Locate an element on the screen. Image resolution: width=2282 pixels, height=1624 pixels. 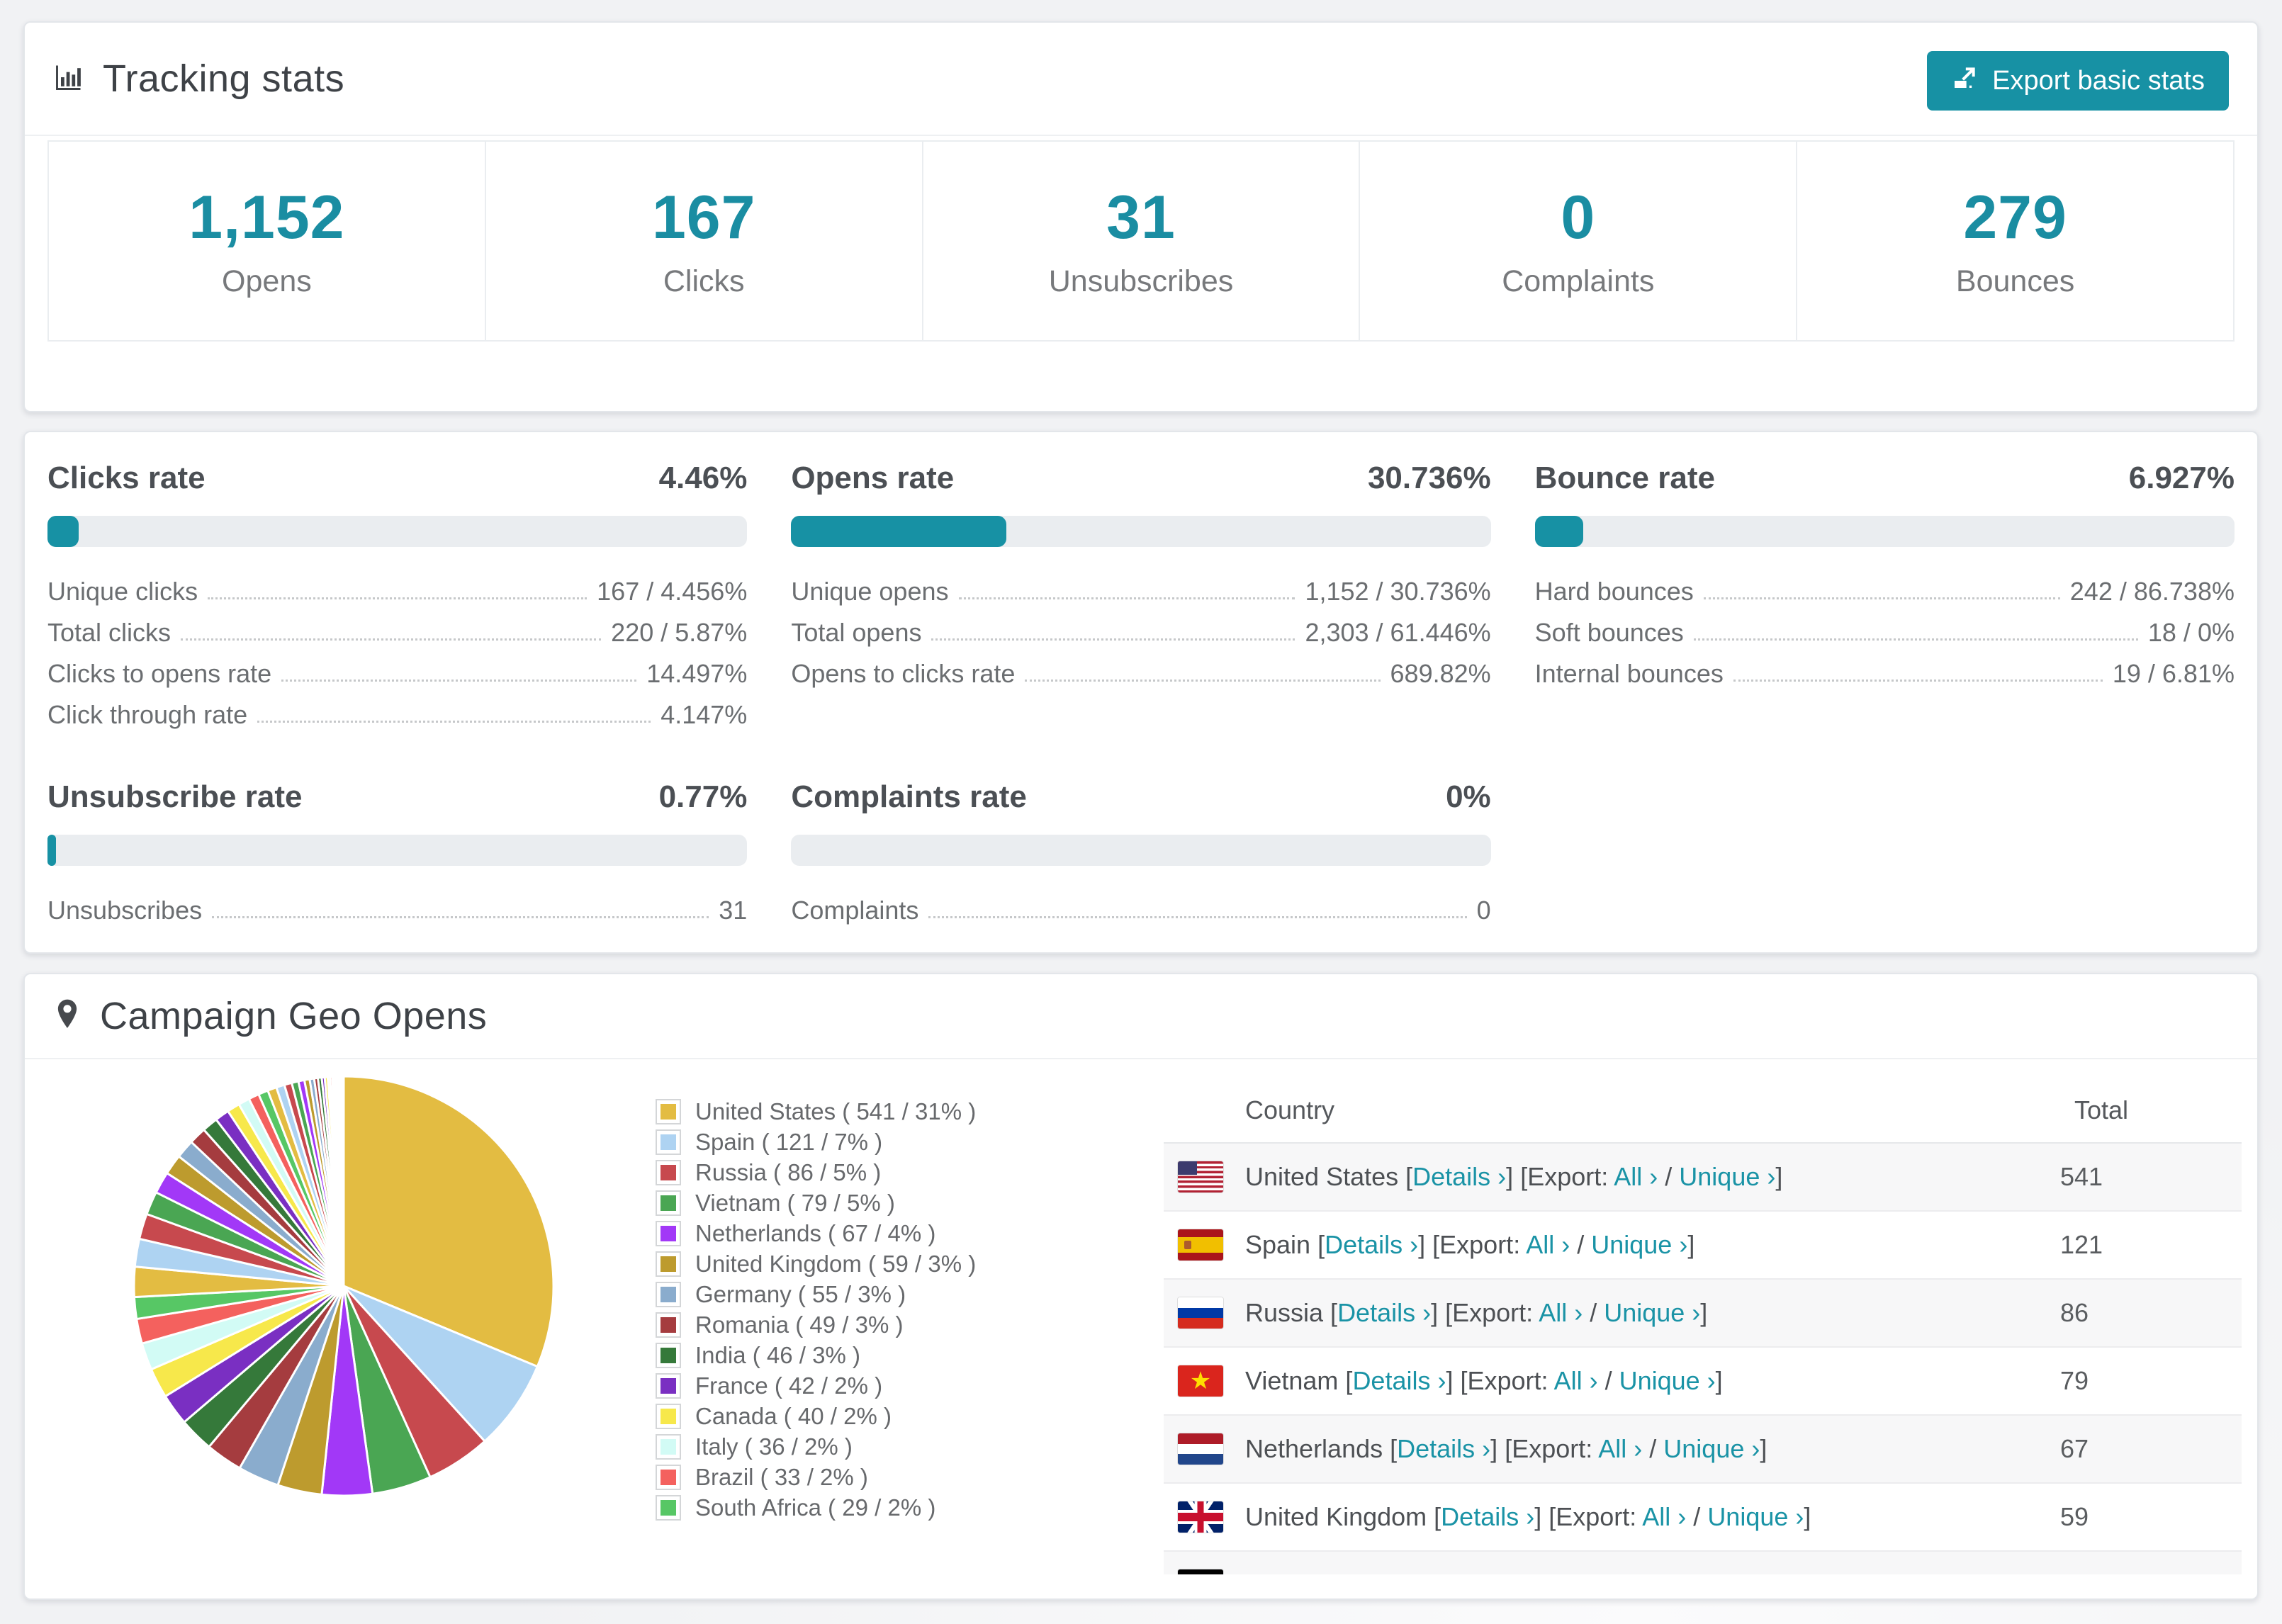
rate-detail-value: 167 / 4.456% is located at coordinates (672, 591).